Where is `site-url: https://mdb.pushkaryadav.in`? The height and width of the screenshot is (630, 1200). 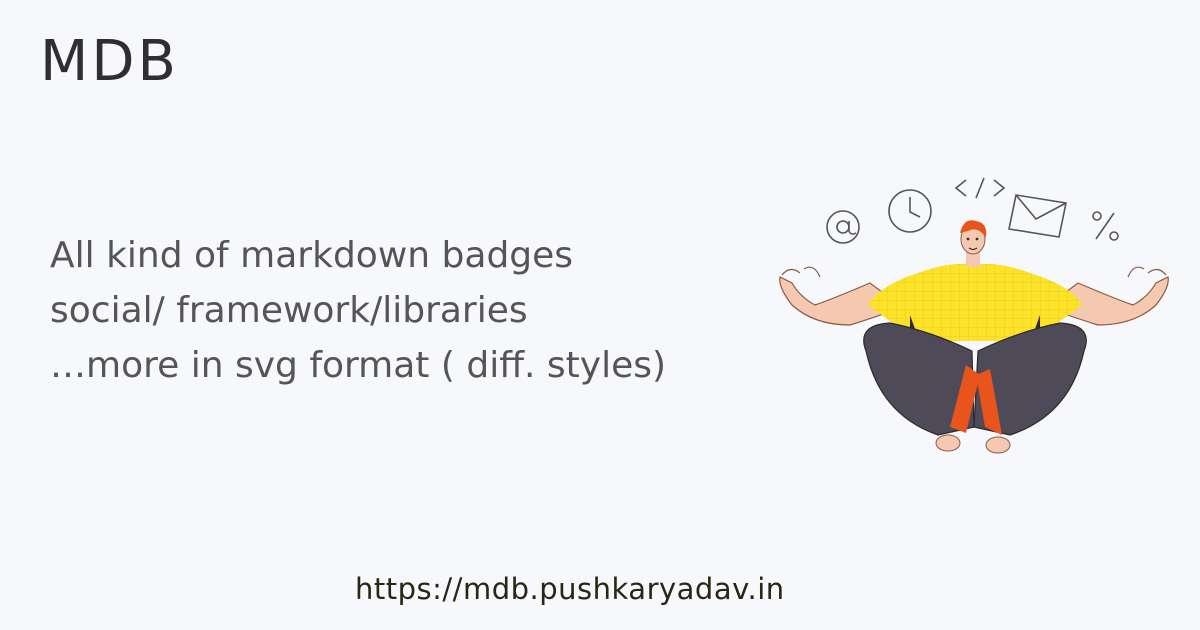 site-url: https://mdb.pushkaryadav.in is located at coordinates (570, 589).